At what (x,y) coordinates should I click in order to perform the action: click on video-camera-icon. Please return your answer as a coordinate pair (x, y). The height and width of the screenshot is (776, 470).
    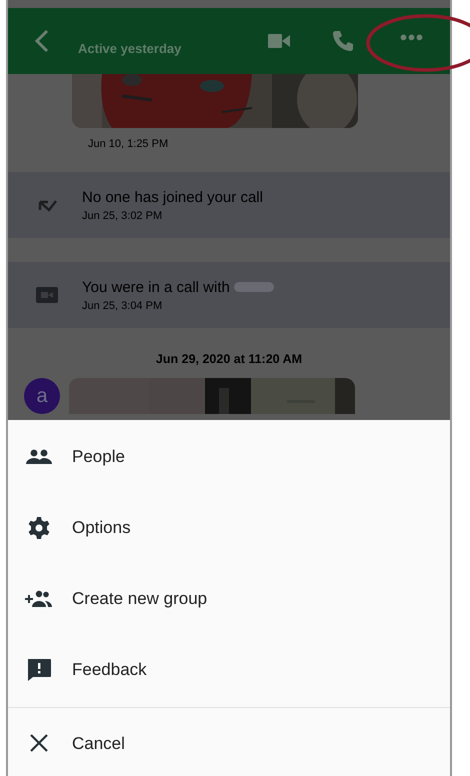
    Looking at the image, I should click on (47, 295).